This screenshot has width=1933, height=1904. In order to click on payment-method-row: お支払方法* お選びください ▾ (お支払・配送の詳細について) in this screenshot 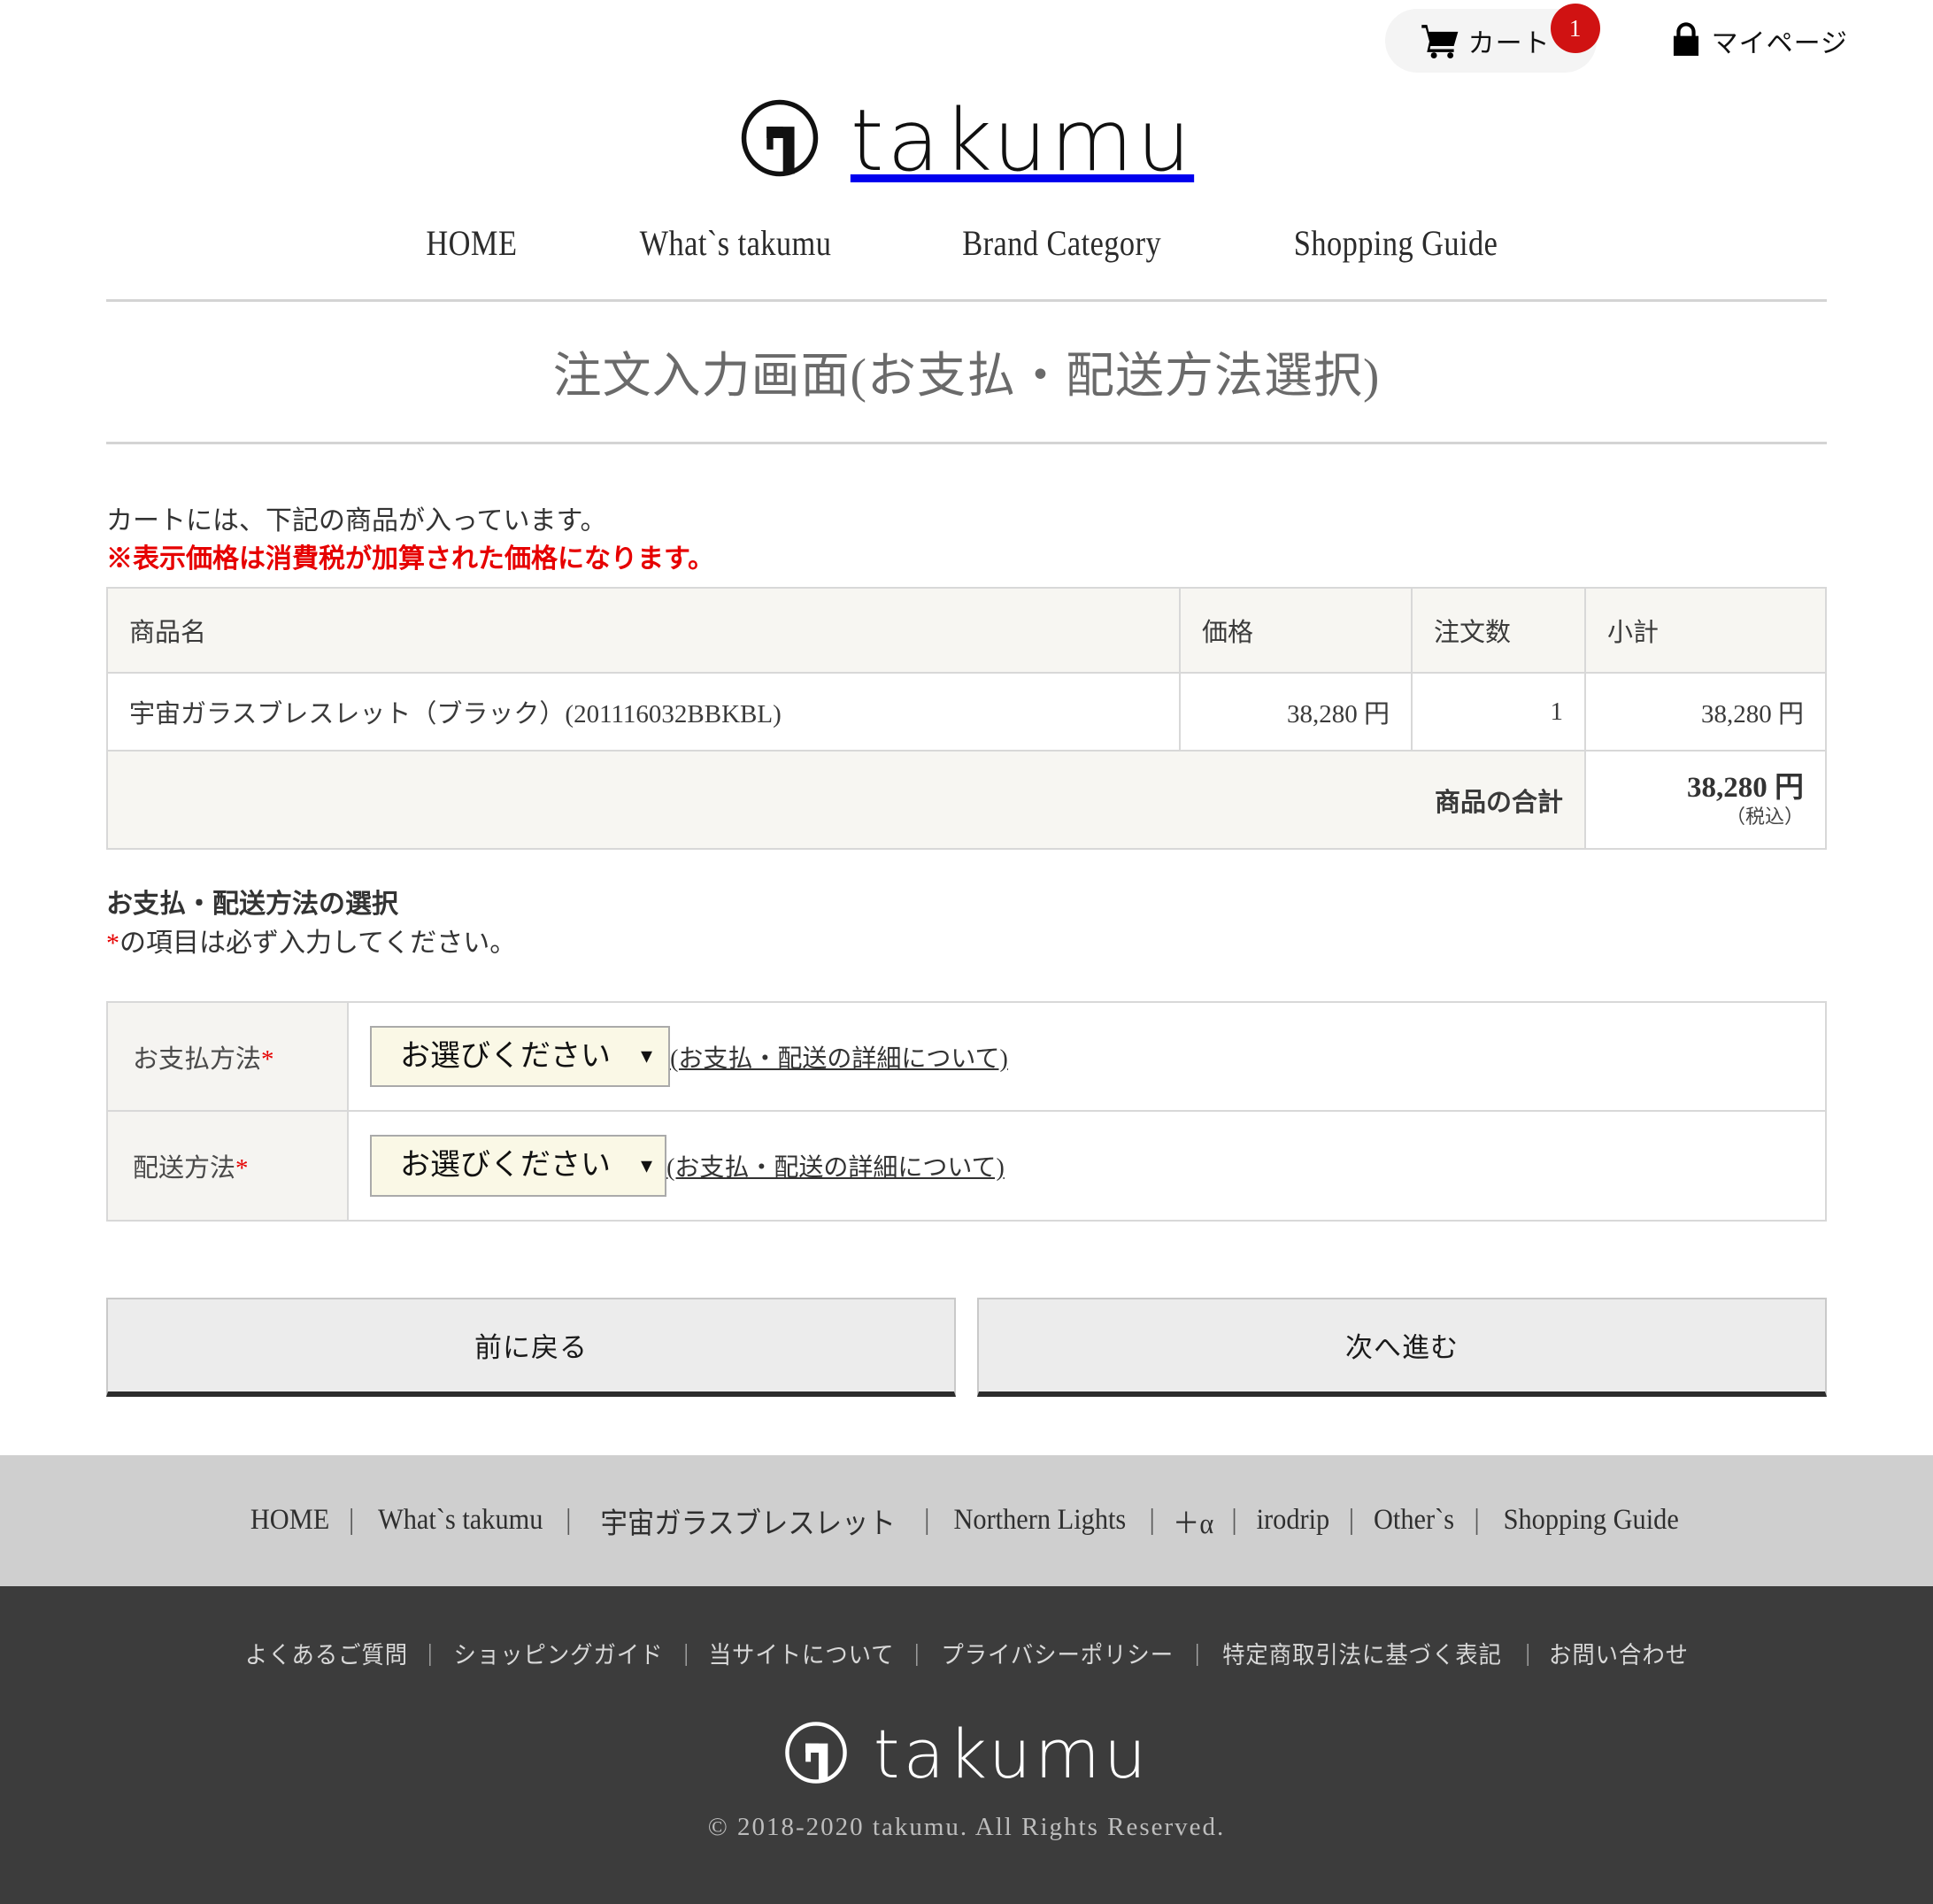, I will do `click(966, 1057)`.